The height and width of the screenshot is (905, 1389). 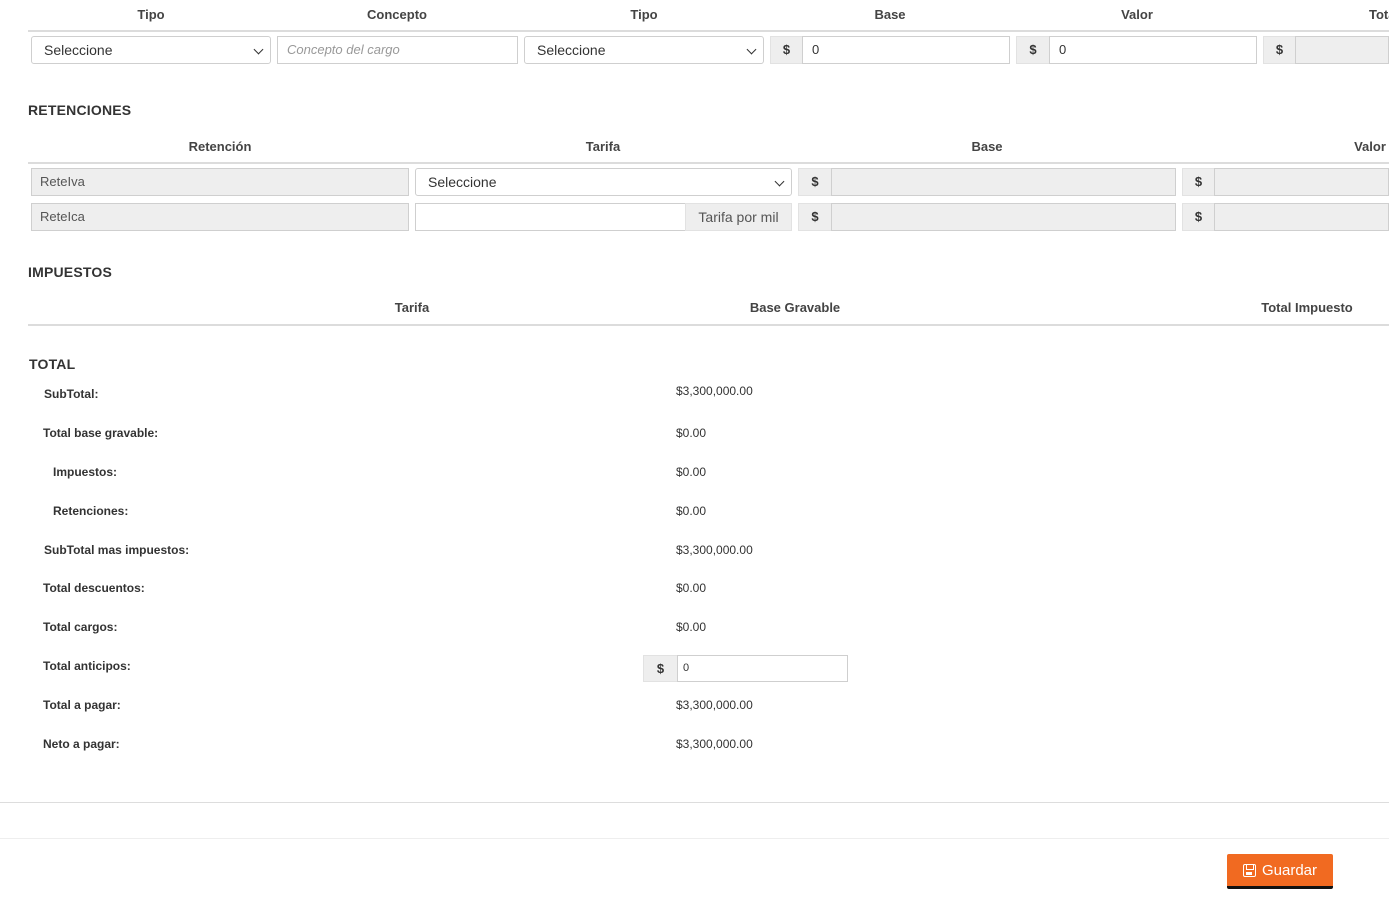 What do you see at coordinates (80, 627) in the screenshot?
I see `total-cargos-label: Total cargos:` at bounding box center [80, 627].